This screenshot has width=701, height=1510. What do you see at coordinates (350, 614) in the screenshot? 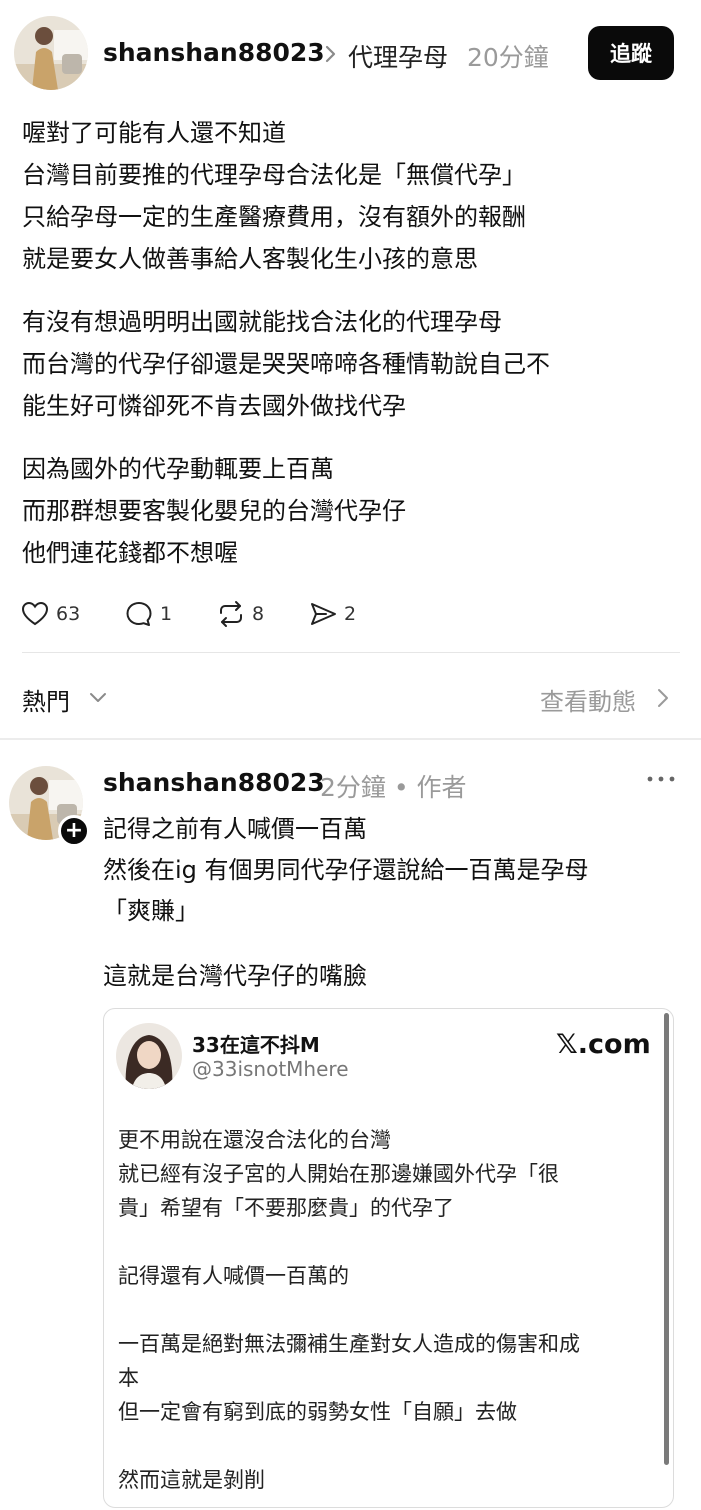
I see `share-count: 2` at bounding box center [350, 614].